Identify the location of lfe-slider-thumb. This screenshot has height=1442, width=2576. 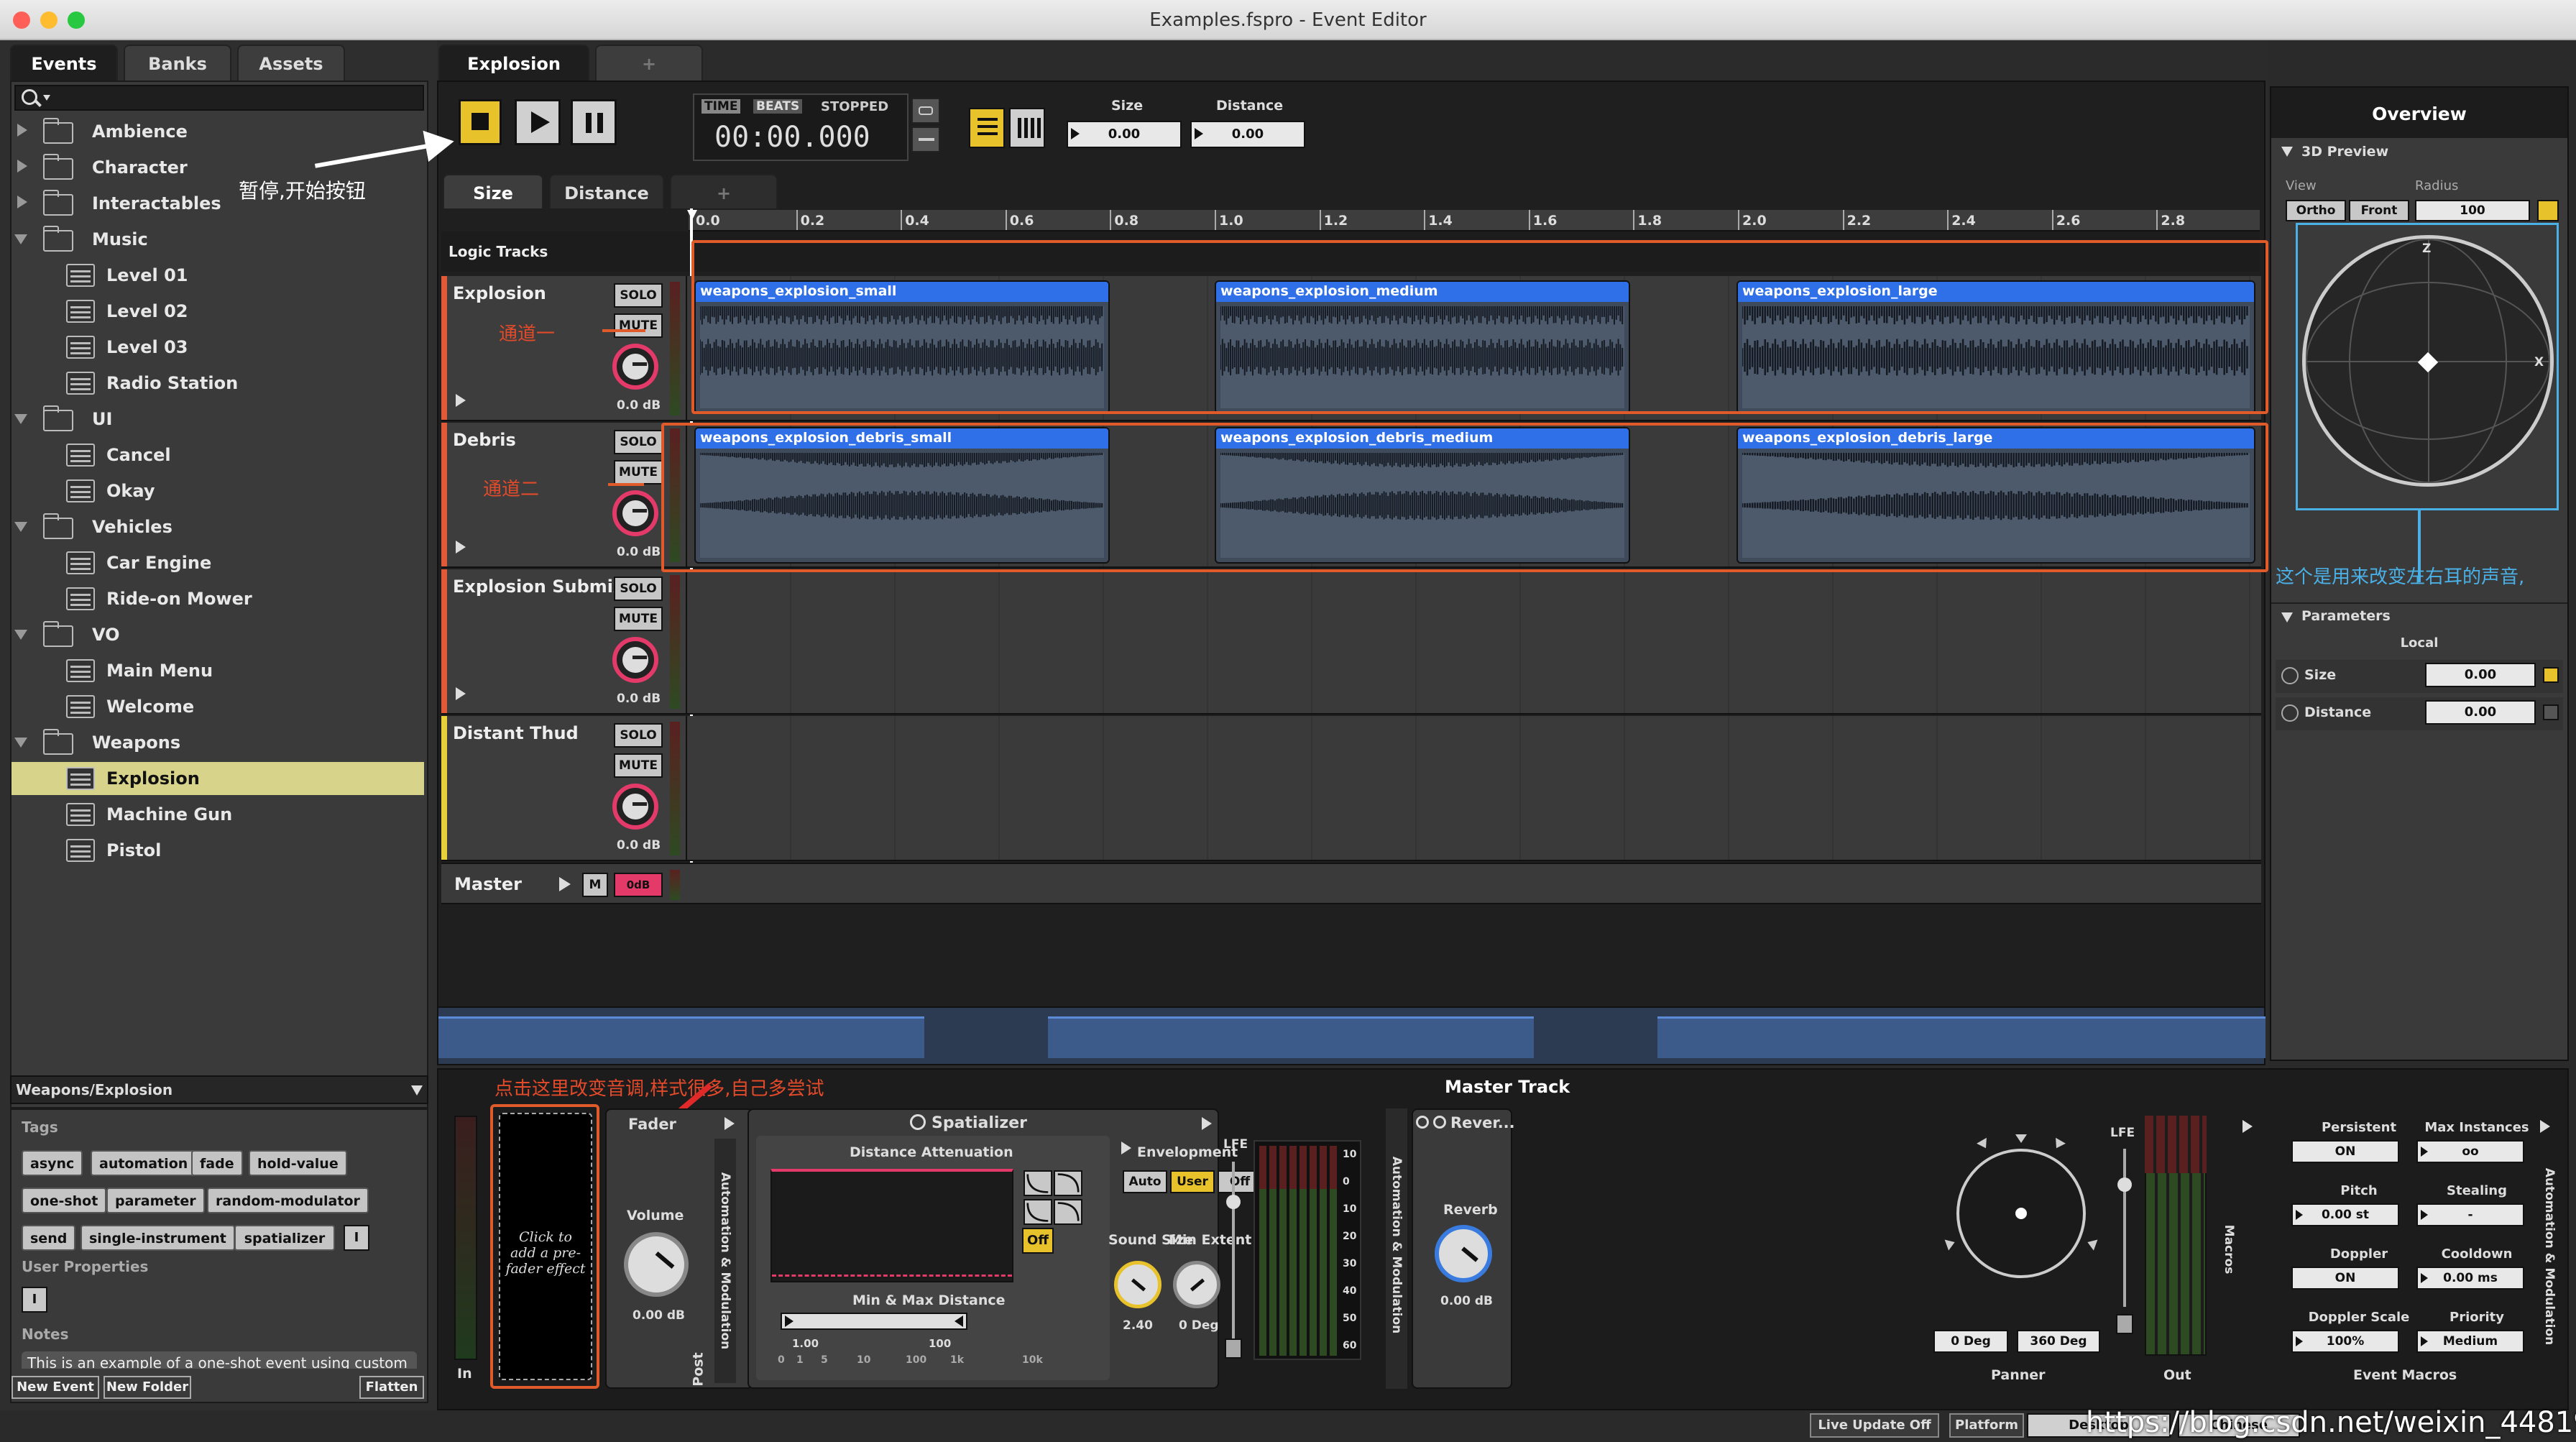
(1233, 1202).